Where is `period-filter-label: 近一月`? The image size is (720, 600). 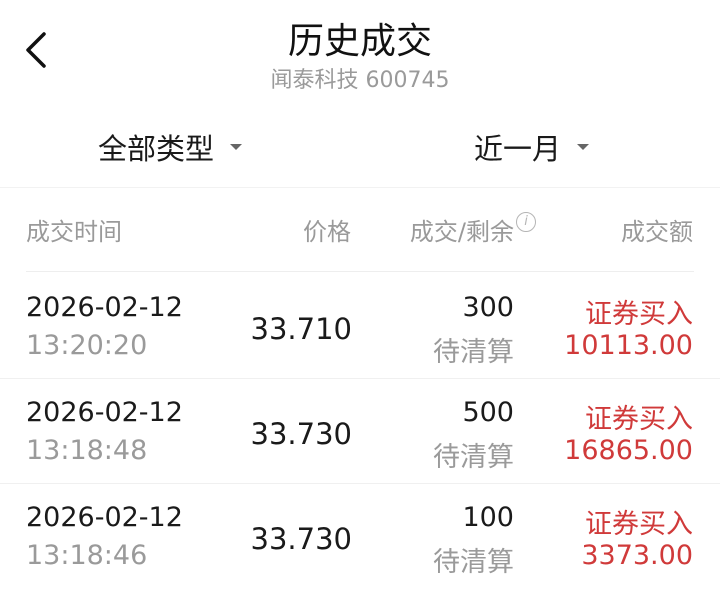
period-filter-label: 近一月 is located at coordinates (518, 149).